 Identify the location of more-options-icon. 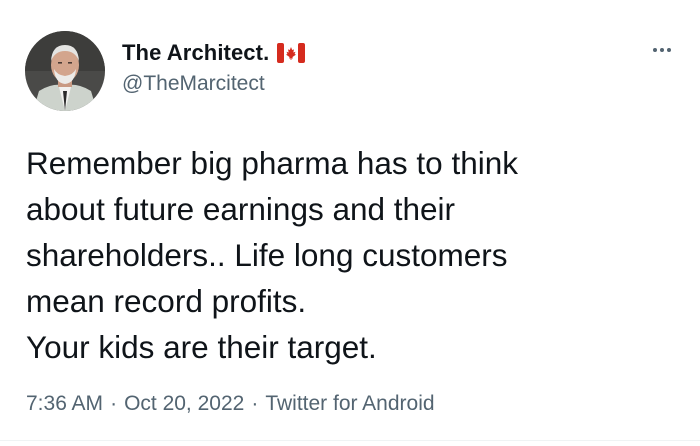
(662, 50).